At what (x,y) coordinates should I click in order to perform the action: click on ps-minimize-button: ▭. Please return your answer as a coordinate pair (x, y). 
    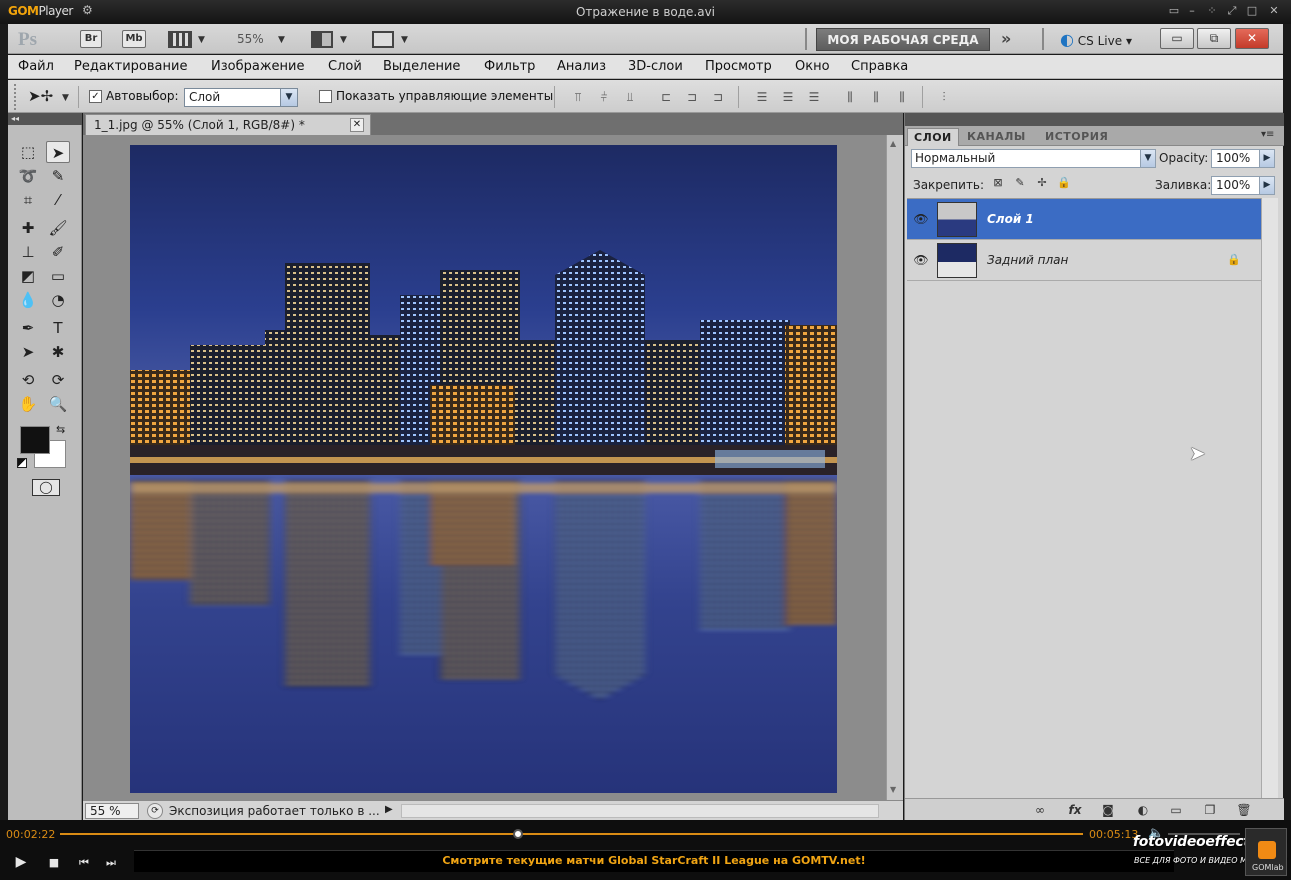
    Looking at the image, I should click on (1177, 38).